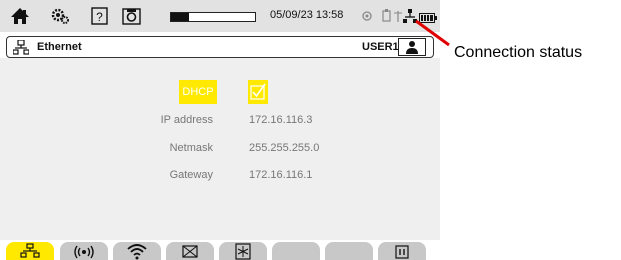  I want to click on tab-server, so click(243, 251).